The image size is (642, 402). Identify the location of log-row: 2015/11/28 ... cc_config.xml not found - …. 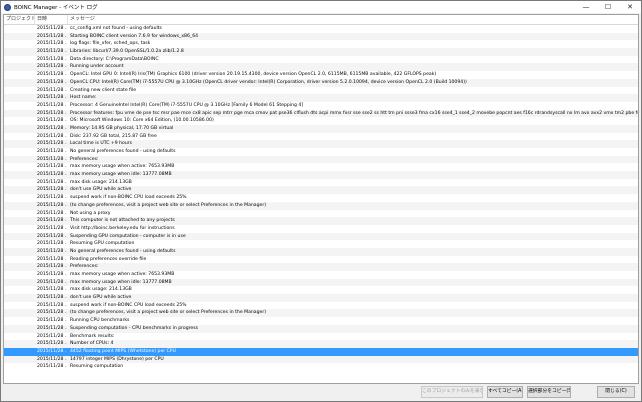
(321, 29).